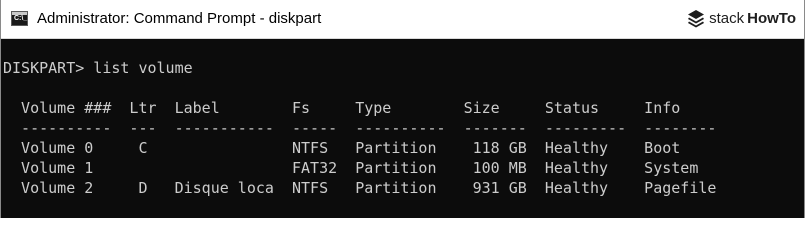 The height and width of the screenshot is (240, 805). I want to click on console-line-prompt: DISKPART> list volume, so click(98, 68).